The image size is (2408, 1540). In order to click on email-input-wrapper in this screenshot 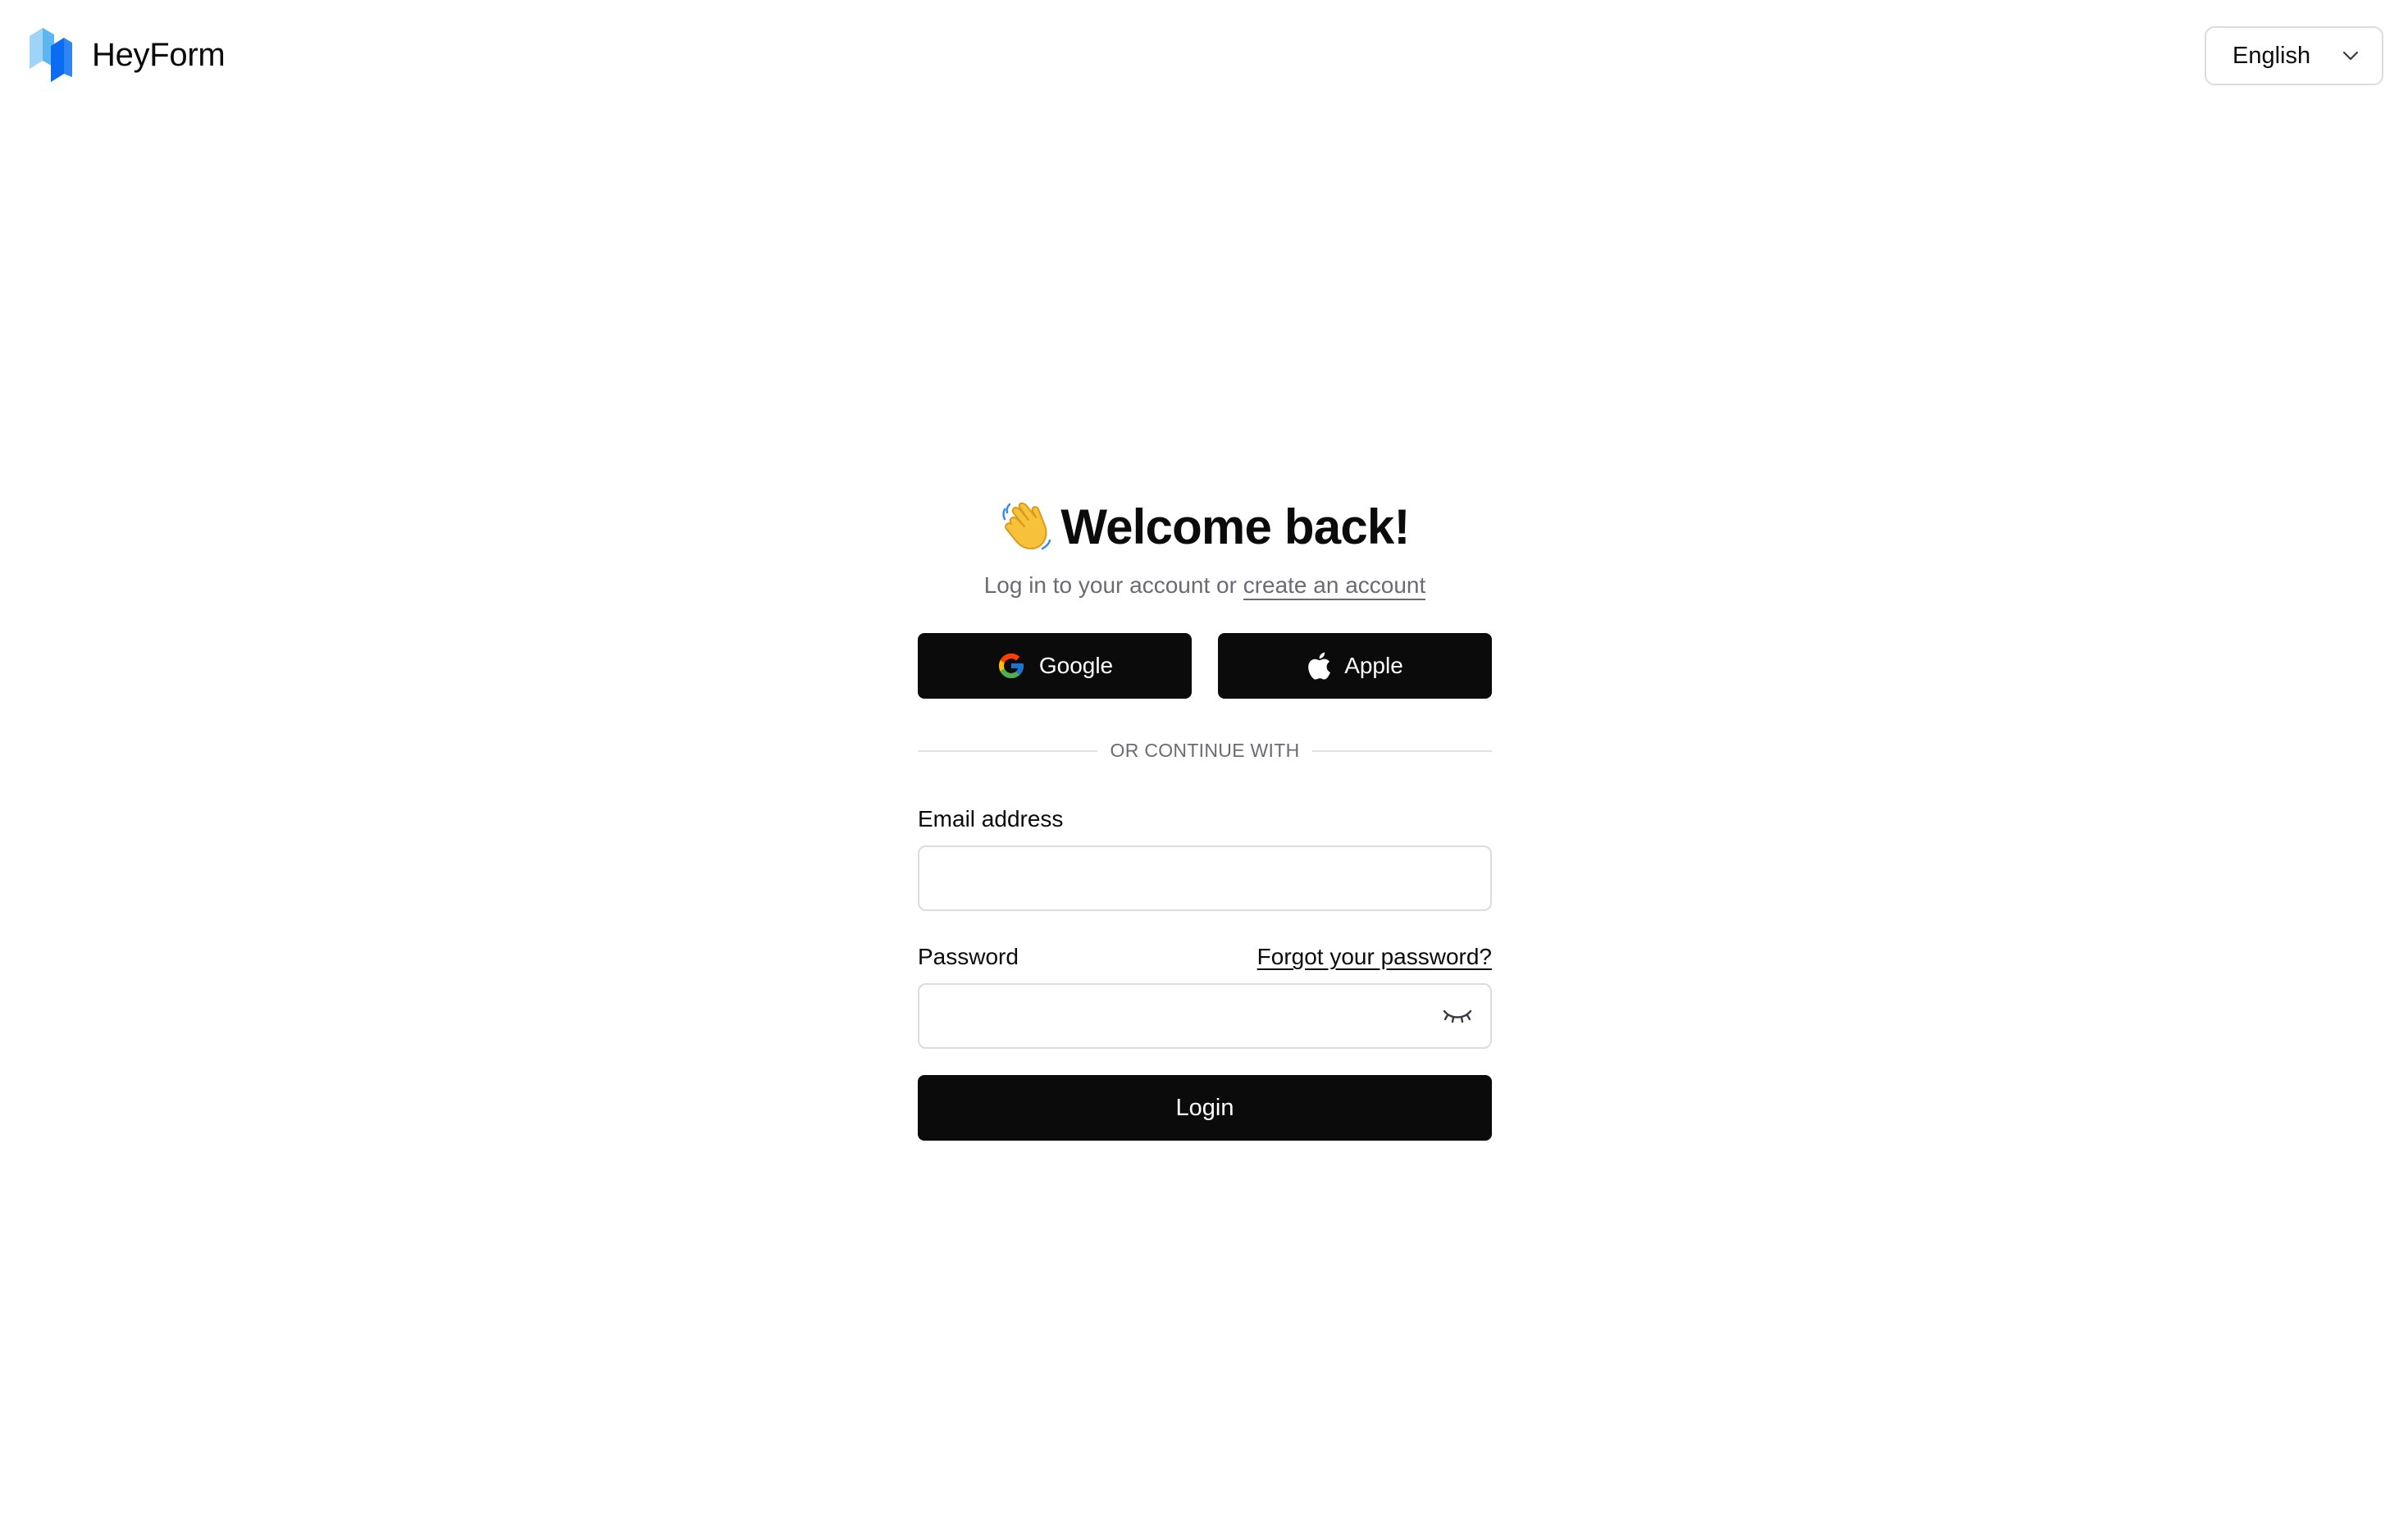, I will do `click(1205, 878)`.